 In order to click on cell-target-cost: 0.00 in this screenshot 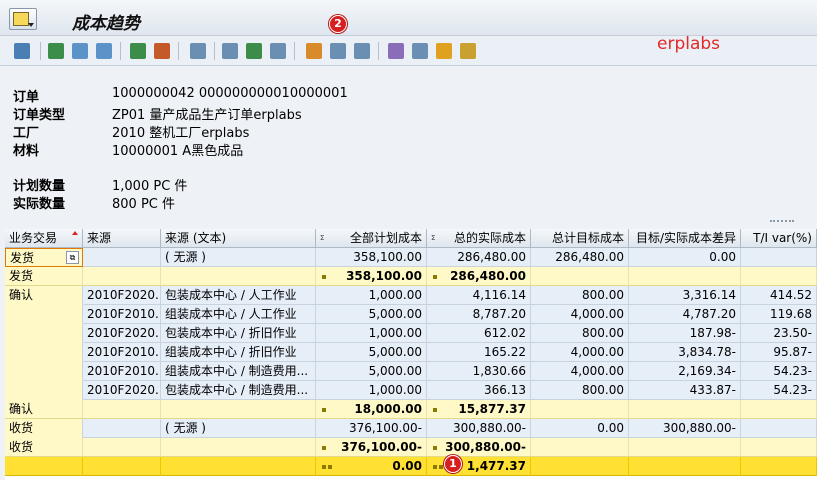, I will do `click(580, 428)`.